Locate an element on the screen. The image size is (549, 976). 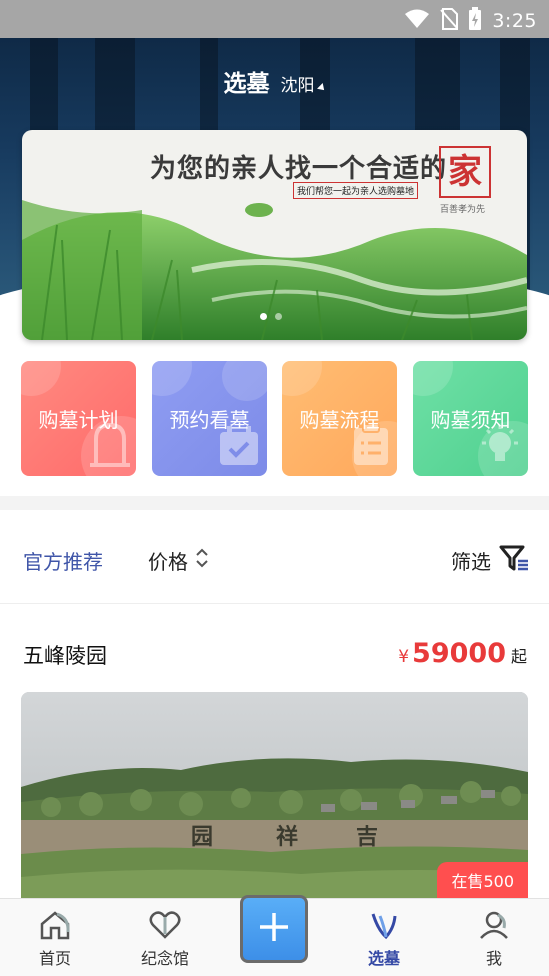
purchase-notice-label: 购墓须知 is located at coordinates (470, 420).